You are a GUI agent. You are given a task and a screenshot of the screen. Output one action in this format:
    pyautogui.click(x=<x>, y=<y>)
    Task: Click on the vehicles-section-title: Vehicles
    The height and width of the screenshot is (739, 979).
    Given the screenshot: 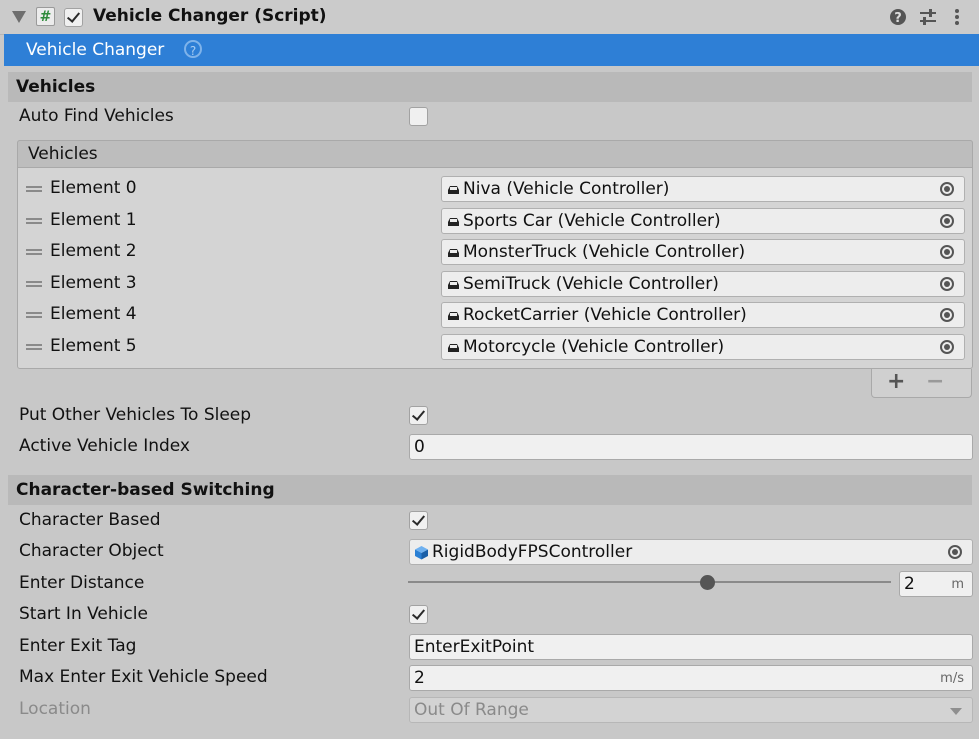 What is the action you would take?
    pyautogui.click(x=56, y=87)
    